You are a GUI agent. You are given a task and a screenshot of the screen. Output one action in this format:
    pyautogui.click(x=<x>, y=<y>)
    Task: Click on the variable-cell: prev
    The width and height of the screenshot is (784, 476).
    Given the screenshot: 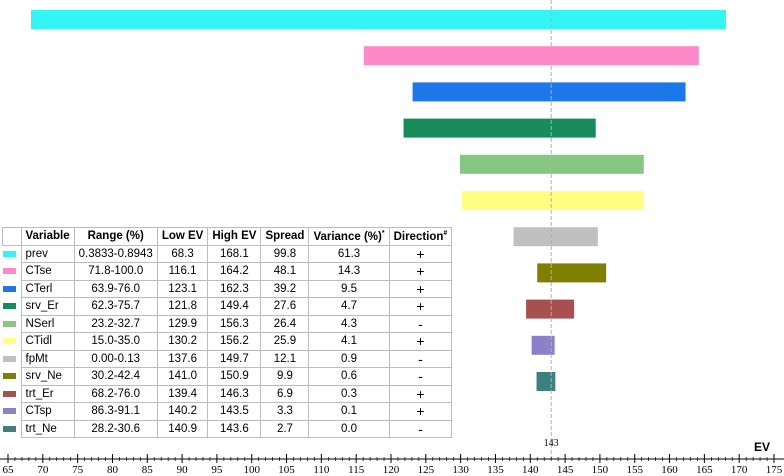 What is the action you would take?
    pyautogui.click(x=47, y=253)
    